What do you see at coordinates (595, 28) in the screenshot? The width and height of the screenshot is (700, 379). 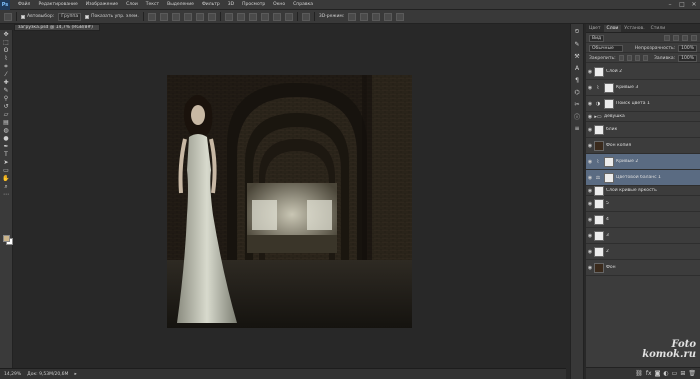 I see `tab-color: Цвет` at bounding box center [595, 28].